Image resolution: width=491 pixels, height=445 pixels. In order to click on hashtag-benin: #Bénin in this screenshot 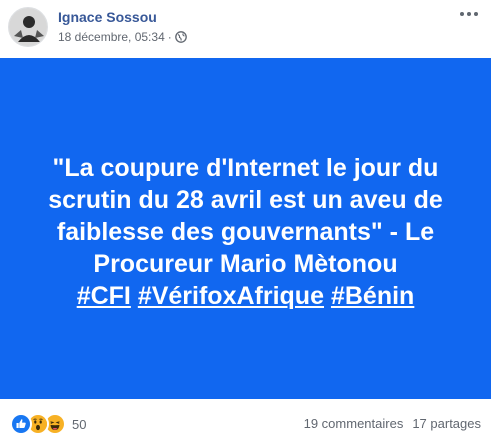, I will do `click(372, 296)`.